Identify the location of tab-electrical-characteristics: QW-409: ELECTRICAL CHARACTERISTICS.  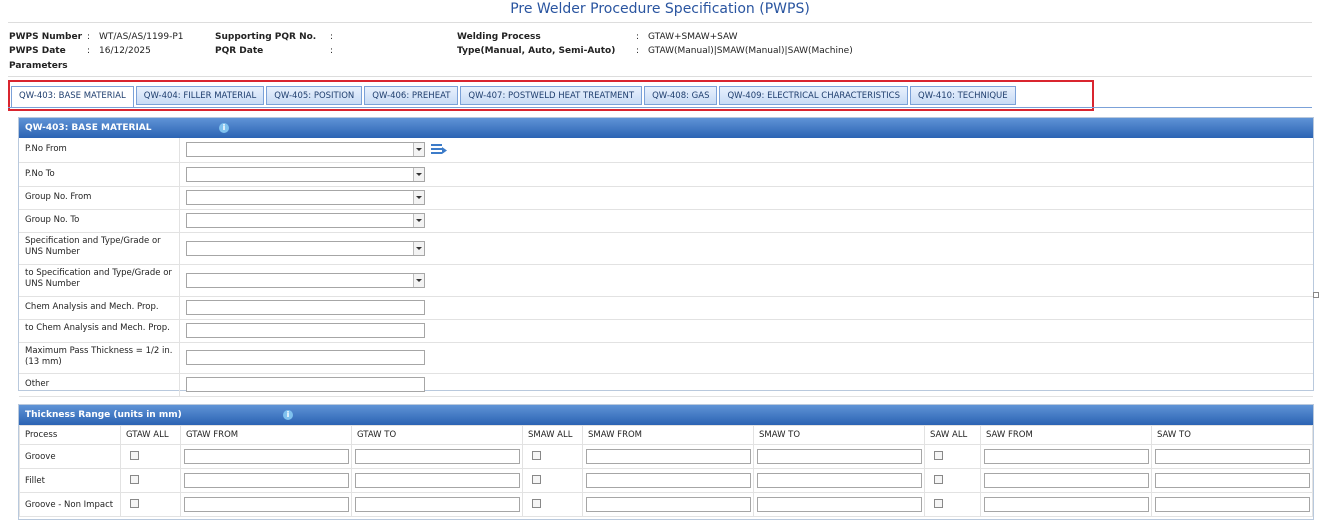
(813, 95).